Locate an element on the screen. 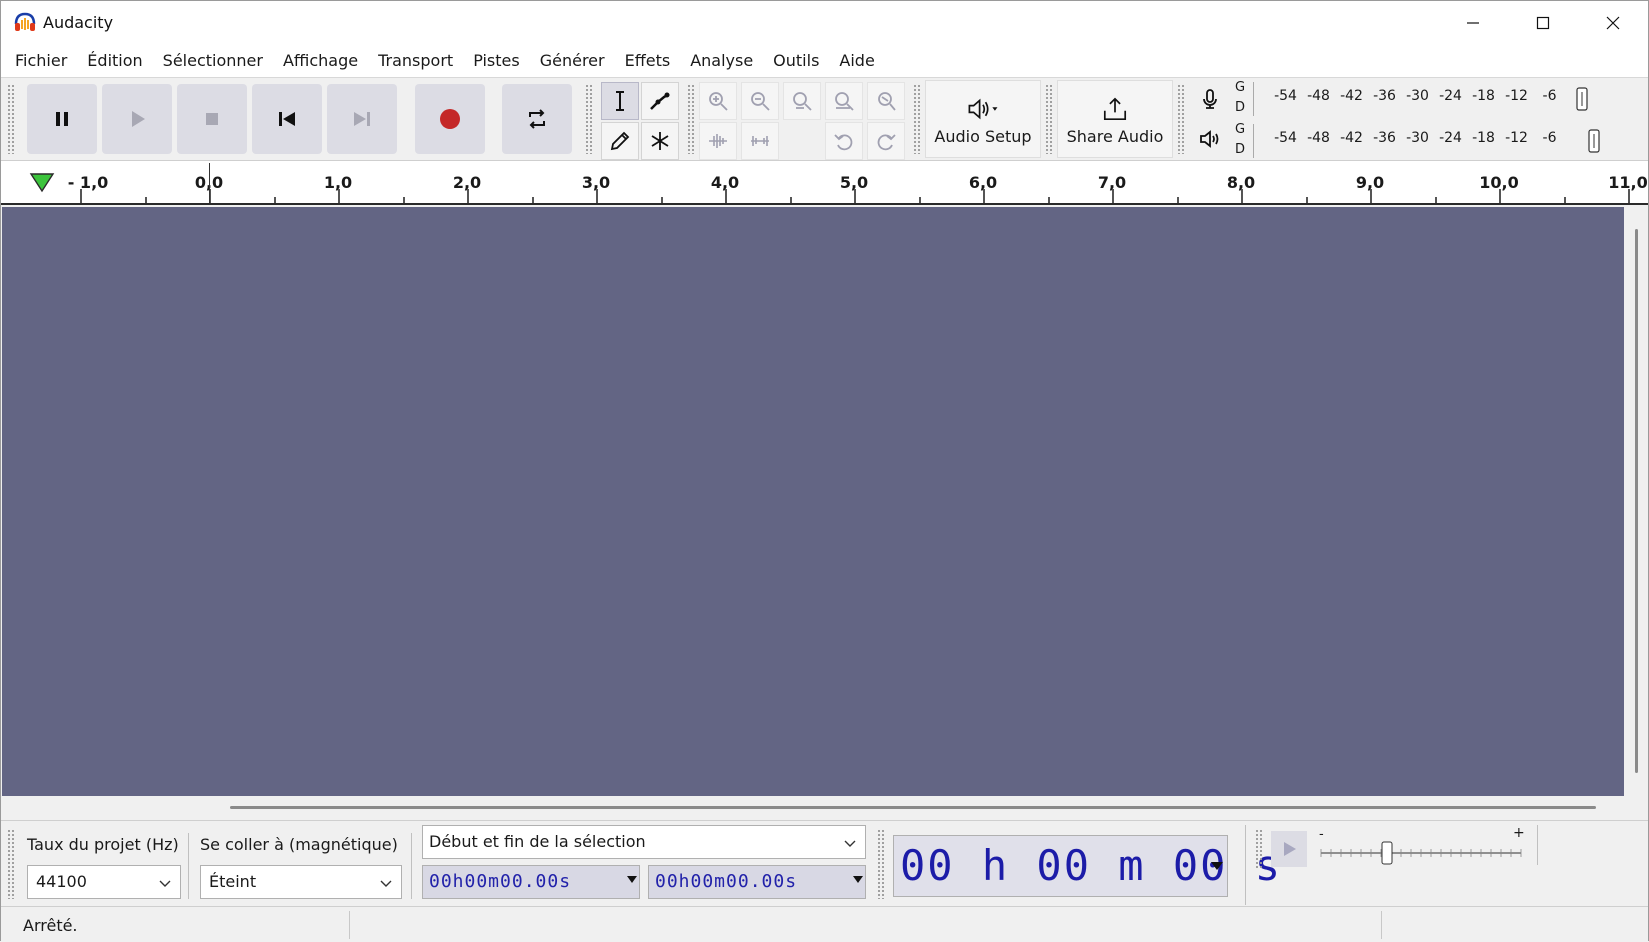 This screenshot has height=942, width=1649. zoom-out-button is located at coordinates (760, 101).